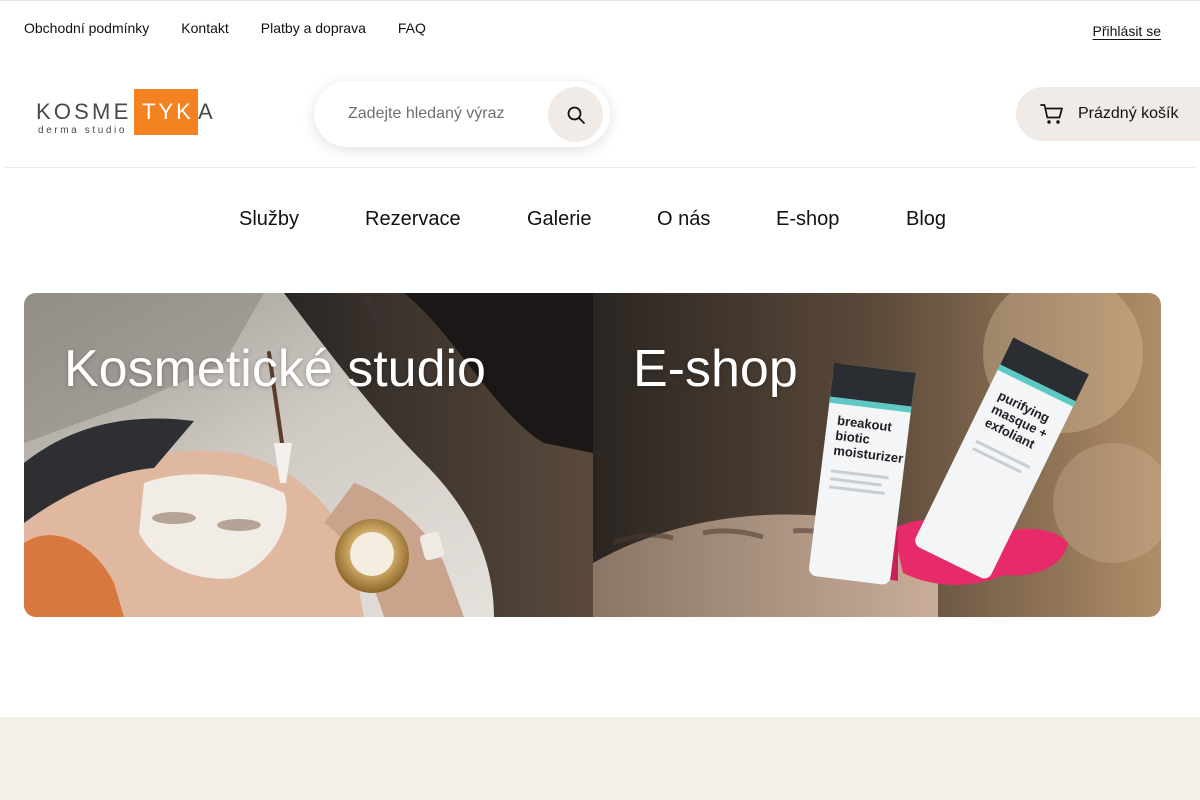 The height and width of the screenshot is (800, 1200). I want to click on nav-item-blog: Blog, so click(926, 219).